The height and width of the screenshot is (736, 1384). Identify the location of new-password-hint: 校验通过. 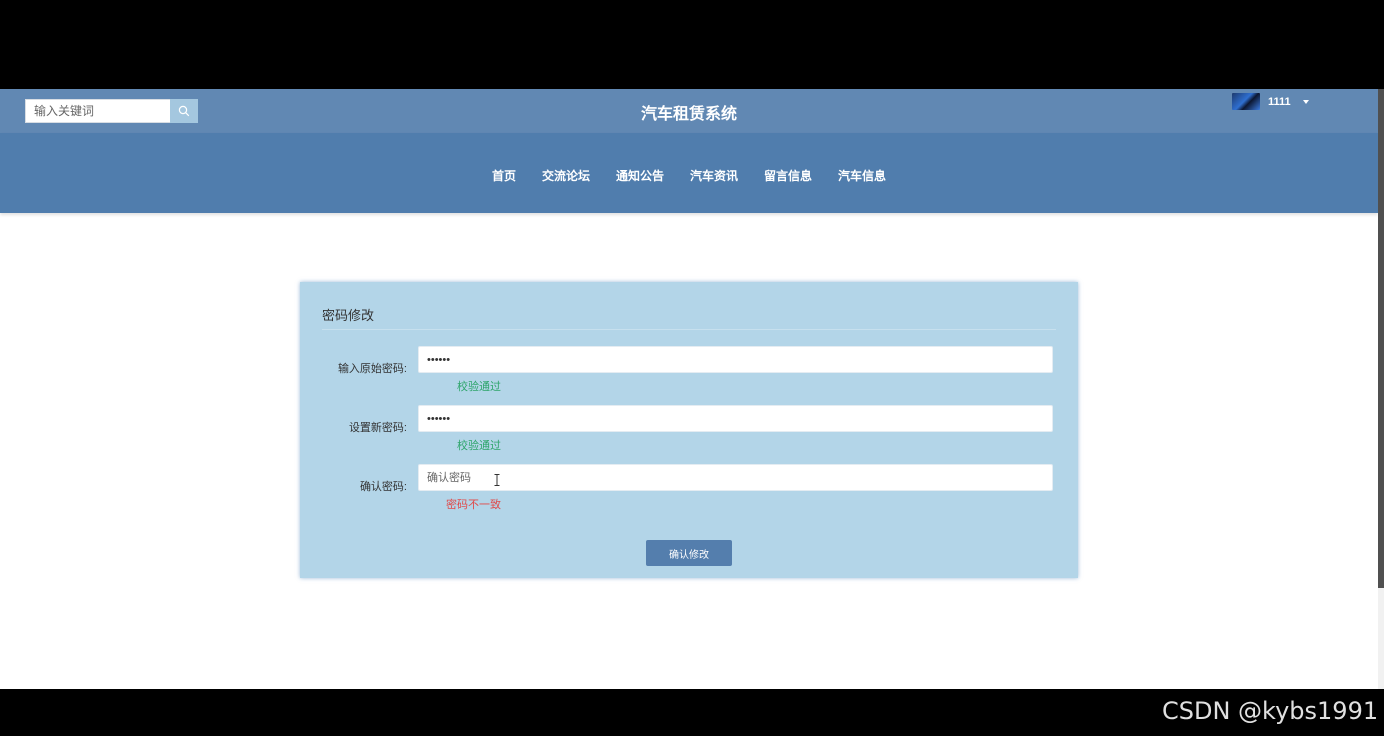
(479, 446).